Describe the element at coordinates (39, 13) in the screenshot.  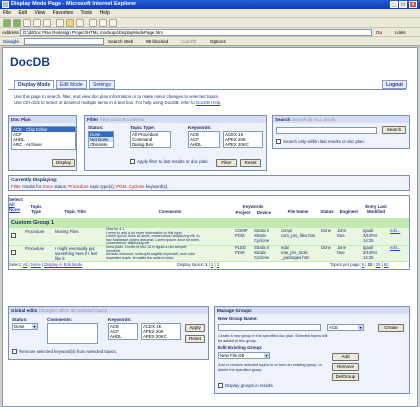
I see `menu-view: View` at that location.